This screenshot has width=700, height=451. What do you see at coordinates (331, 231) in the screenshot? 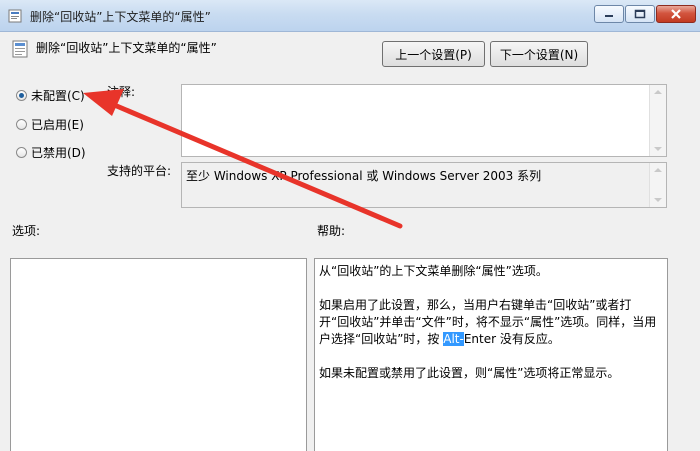
I see `help-label: 帮助:` at bounding box center [331, 231].